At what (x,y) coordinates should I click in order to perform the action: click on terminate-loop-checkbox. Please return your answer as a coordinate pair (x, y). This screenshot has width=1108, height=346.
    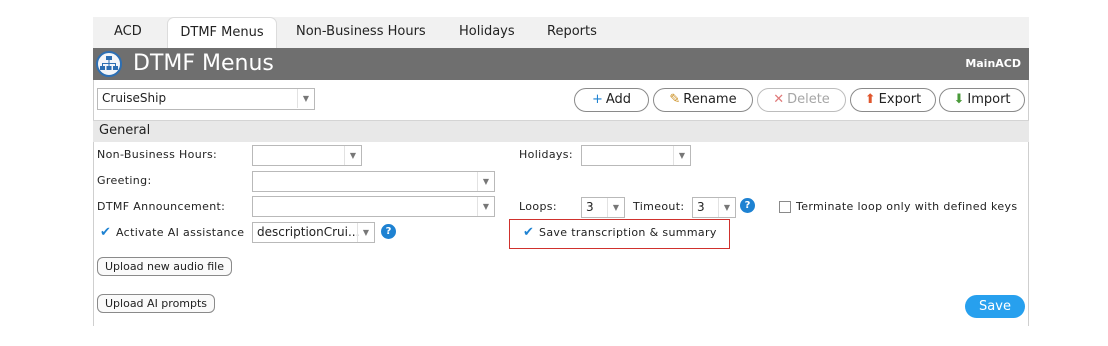
    Looking at the image, I should click on (785, 207).